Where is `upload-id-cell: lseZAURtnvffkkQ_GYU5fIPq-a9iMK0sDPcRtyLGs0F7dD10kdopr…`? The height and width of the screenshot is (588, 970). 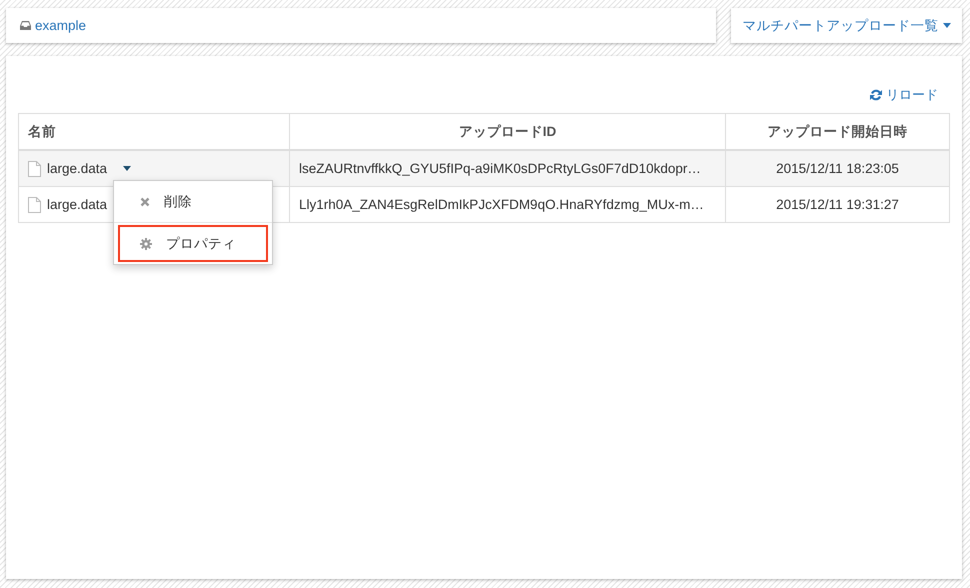 upload-id-cell: lseZAURtnvffkkQ_GYU5fIPq-a9iMK0sDPcRtyLGs0F7dD10kdopr… is located at coordinates (508, 168).